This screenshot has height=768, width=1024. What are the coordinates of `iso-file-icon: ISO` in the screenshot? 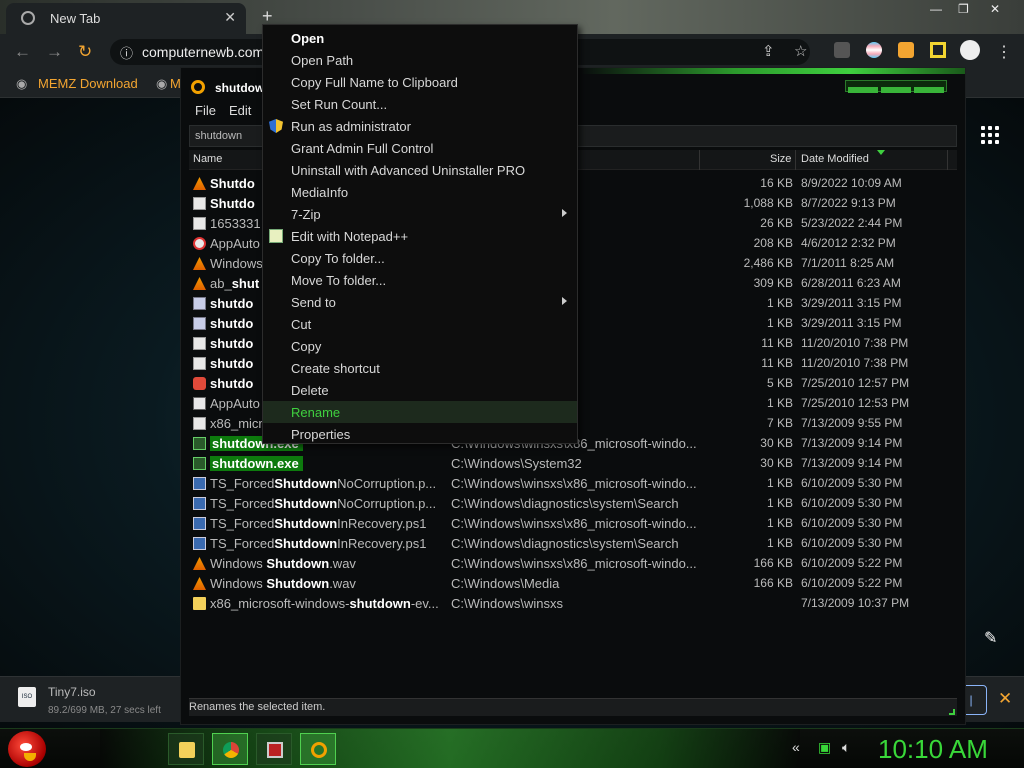 It's located at (27, 697).